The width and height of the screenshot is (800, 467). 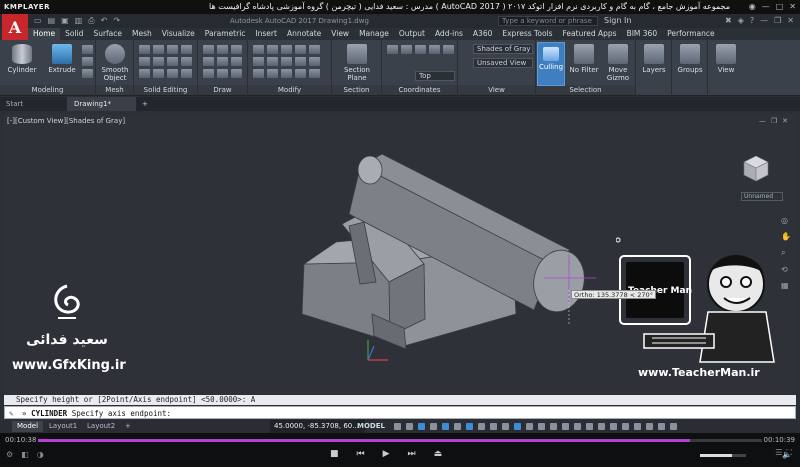 I want to click on tab-visualize: Visualize, so click(x=178, y=34).